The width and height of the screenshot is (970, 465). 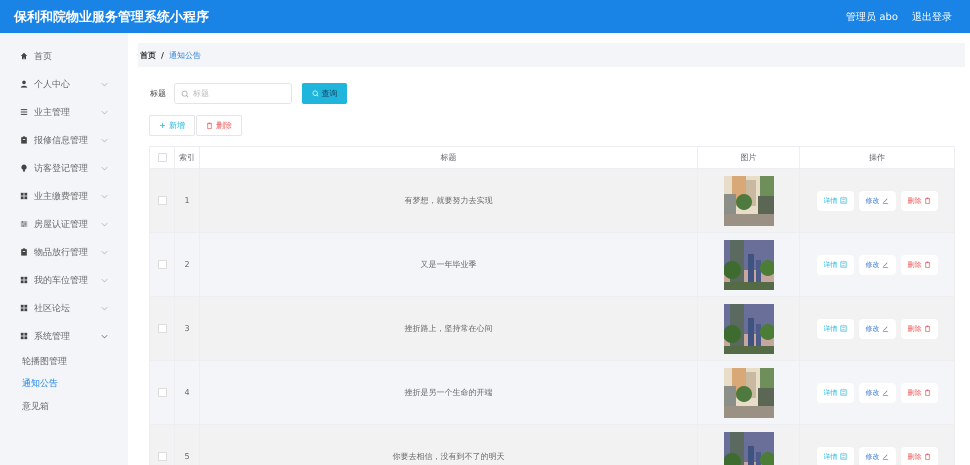 I want to click on menu-label: 房屋认证管理, so click(x=61, y=224).